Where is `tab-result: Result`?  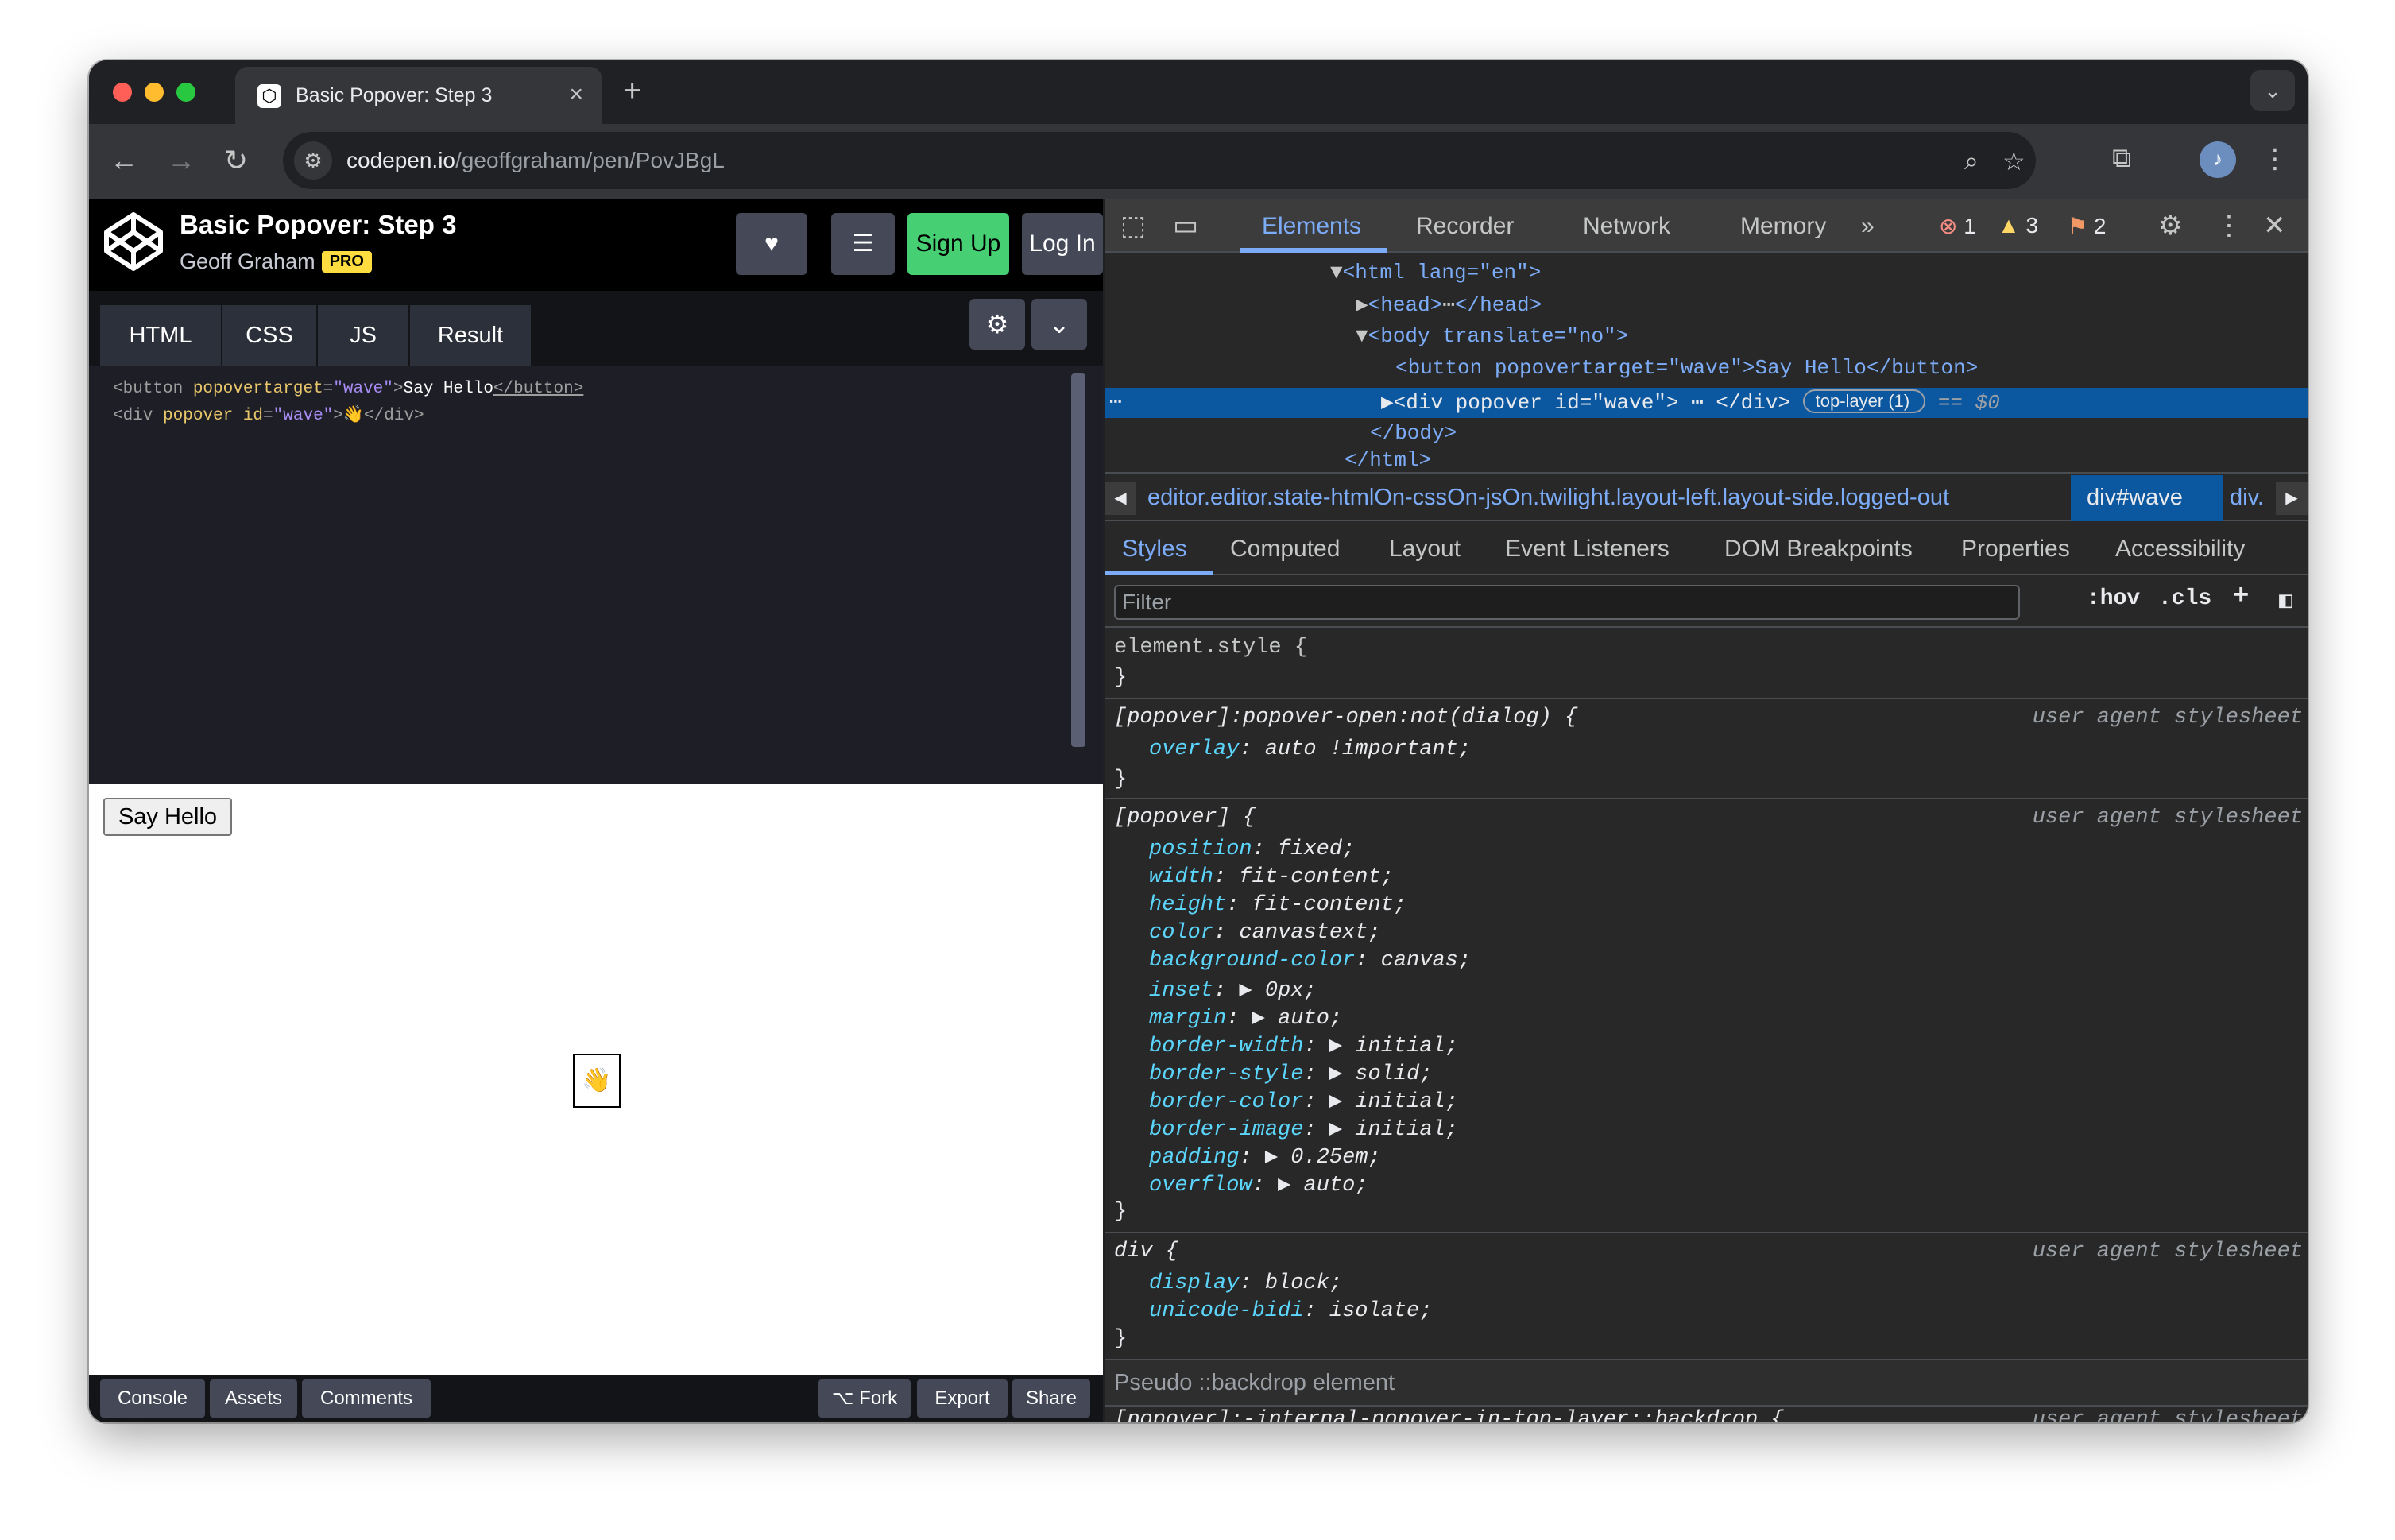
tab-result: Result is located at coordinates (470, 335).